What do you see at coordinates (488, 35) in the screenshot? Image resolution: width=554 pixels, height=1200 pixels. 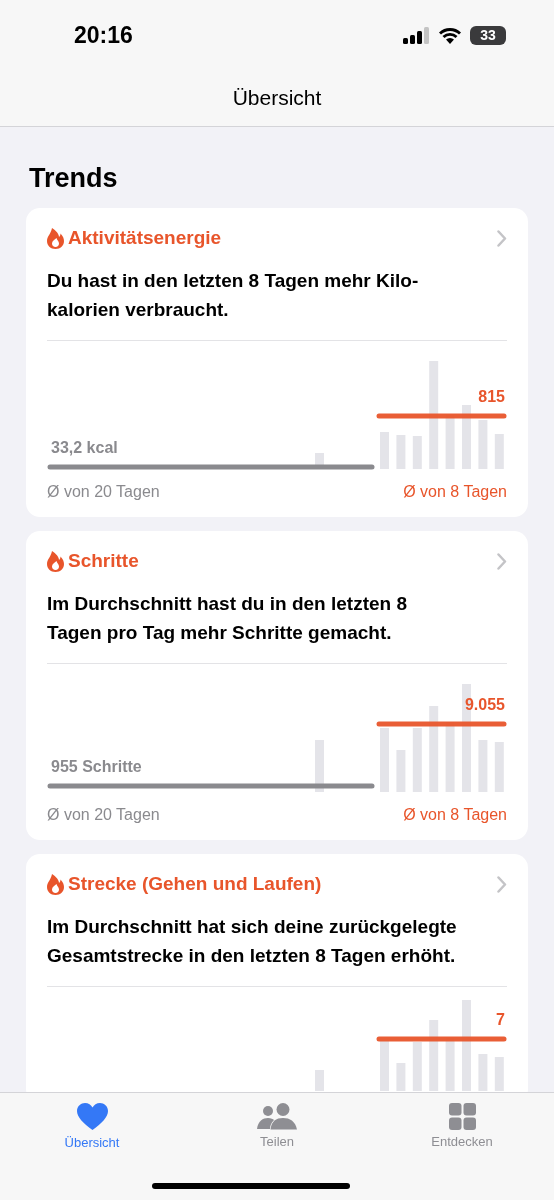 I see `battery-icon: 33` at bounding box center [488, 35].